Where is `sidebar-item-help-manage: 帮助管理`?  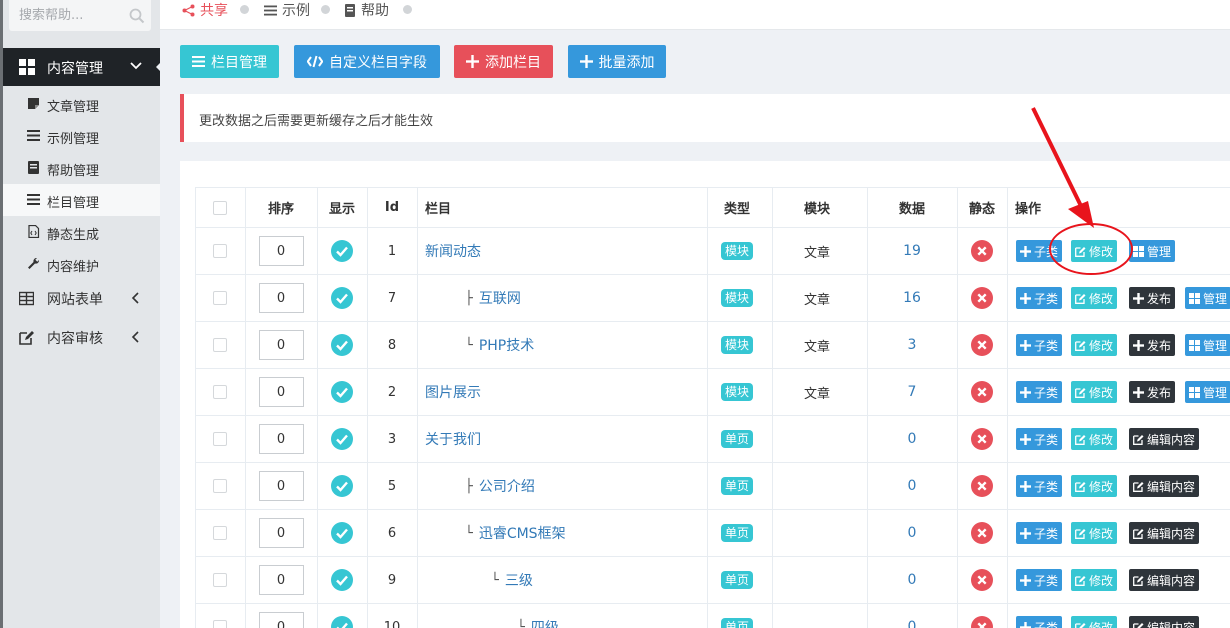 sidebar-item-help-manage: 帮助管理 is located at coordinates (81, 168).